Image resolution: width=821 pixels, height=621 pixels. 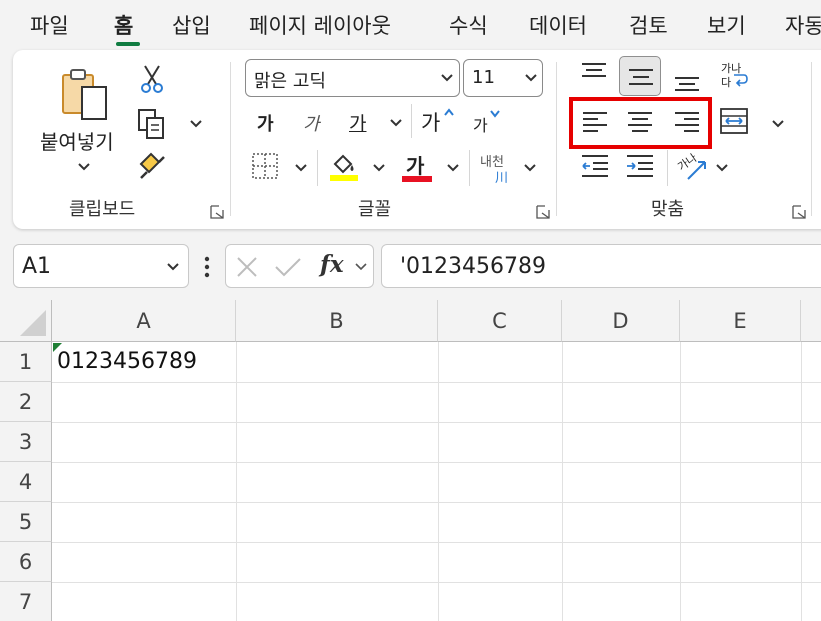 I want to click on tab-automate: 자동, so click(x=803, y=25).